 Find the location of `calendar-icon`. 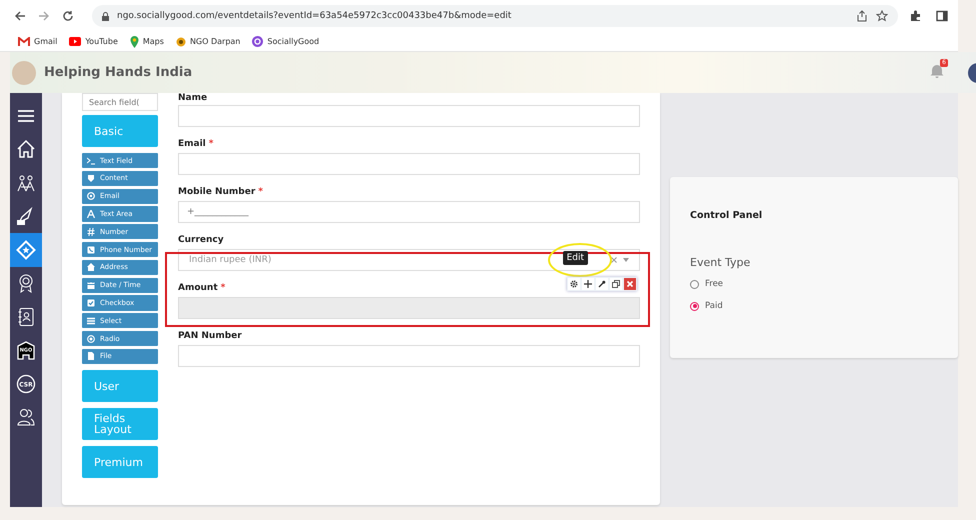

calendar-icon is located at coordinates (91, 285).